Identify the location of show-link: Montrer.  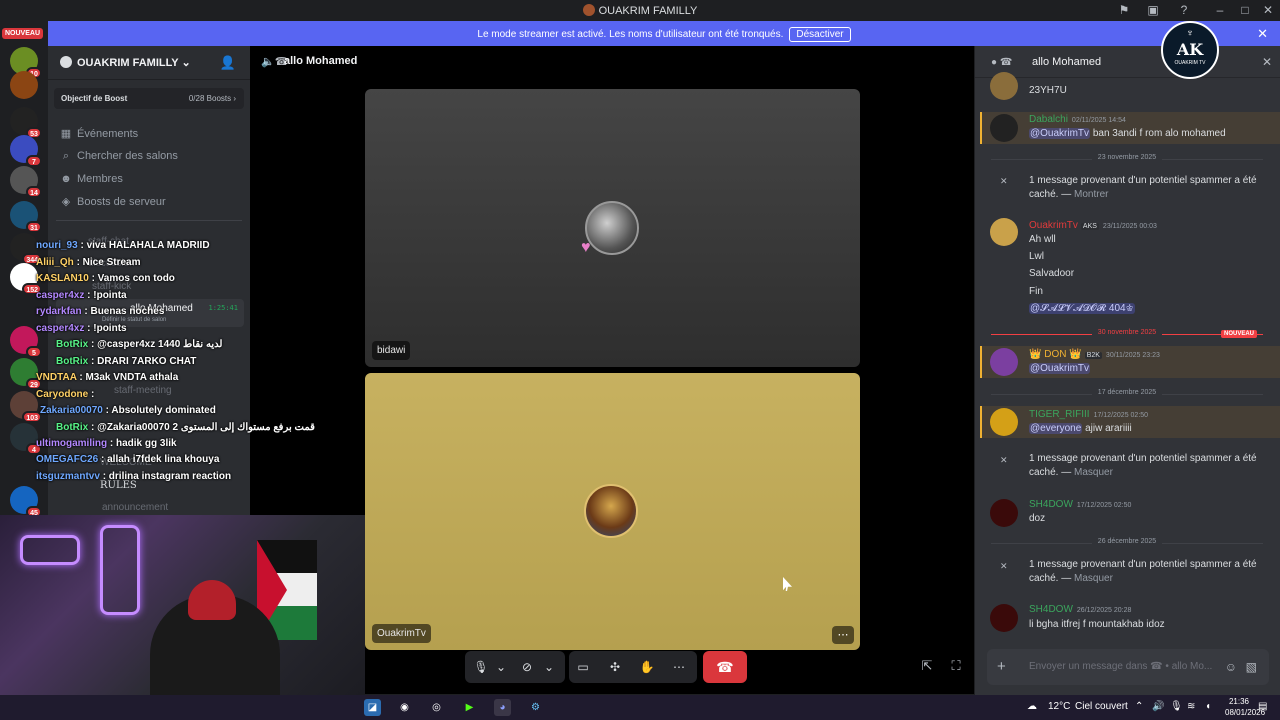
(1091, 194).